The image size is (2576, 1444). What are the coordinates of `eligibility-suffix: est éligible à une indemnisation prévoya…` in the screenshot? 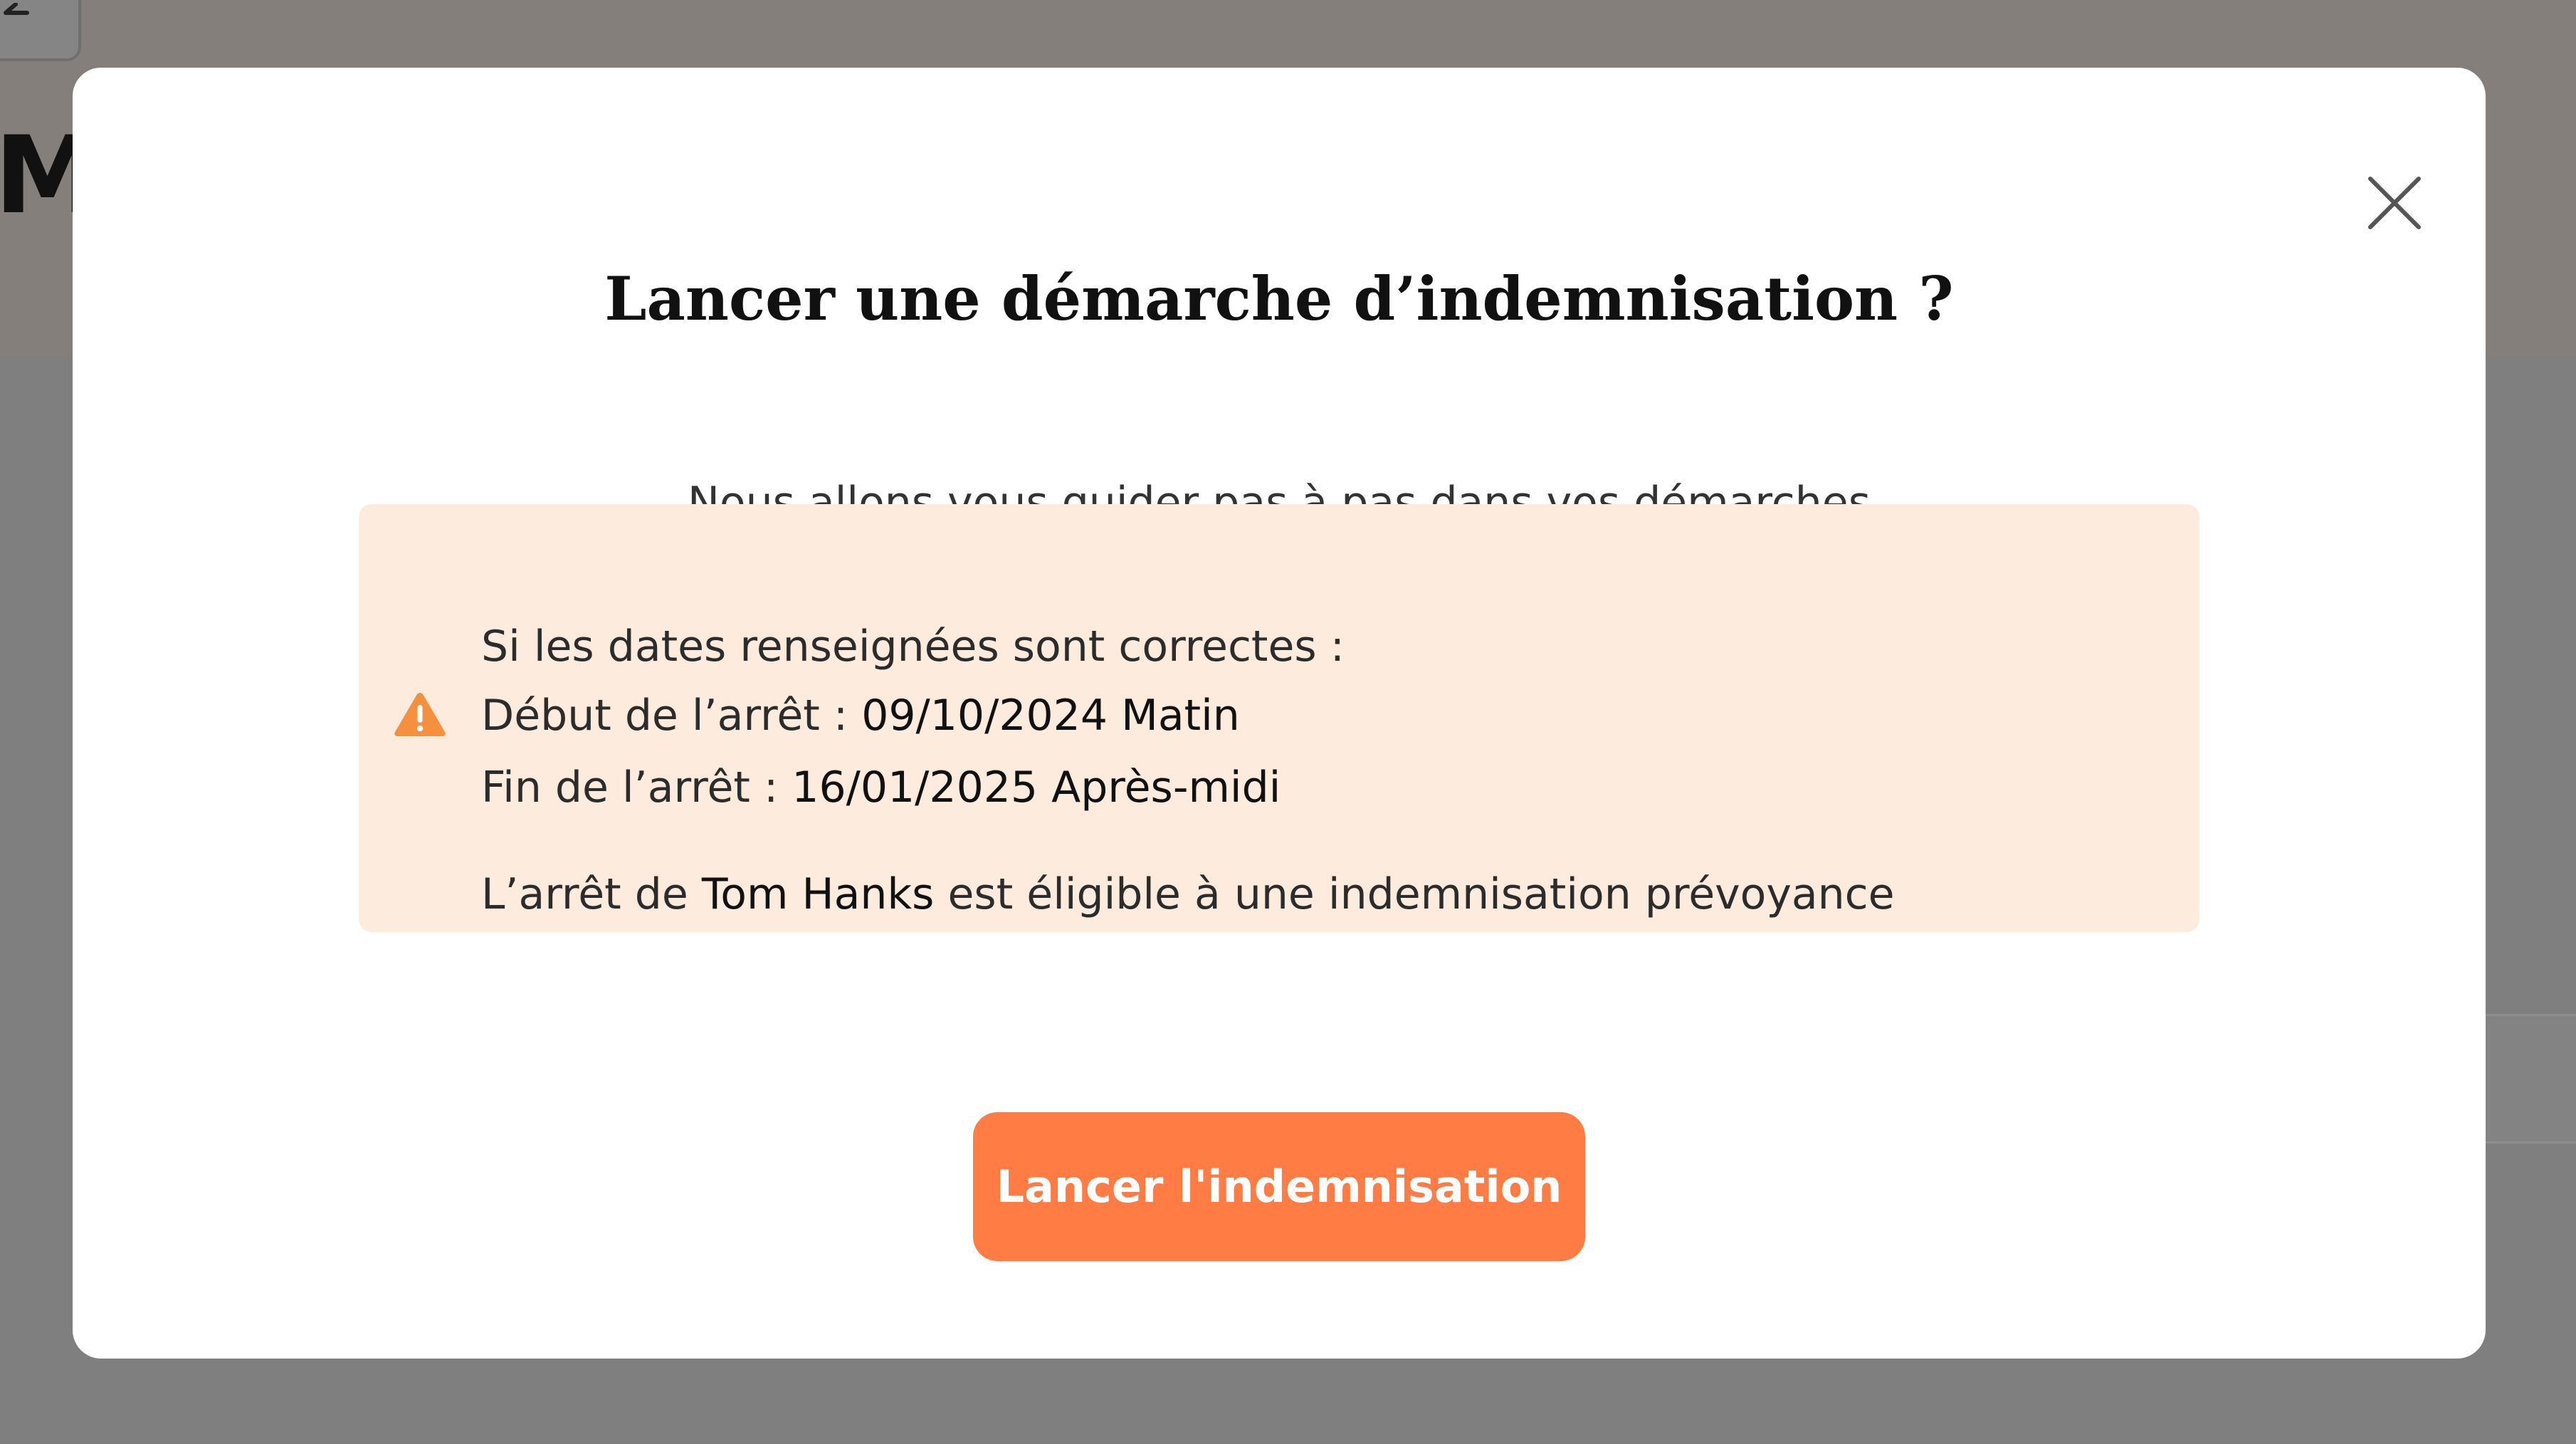 It's located at (1421, 894).